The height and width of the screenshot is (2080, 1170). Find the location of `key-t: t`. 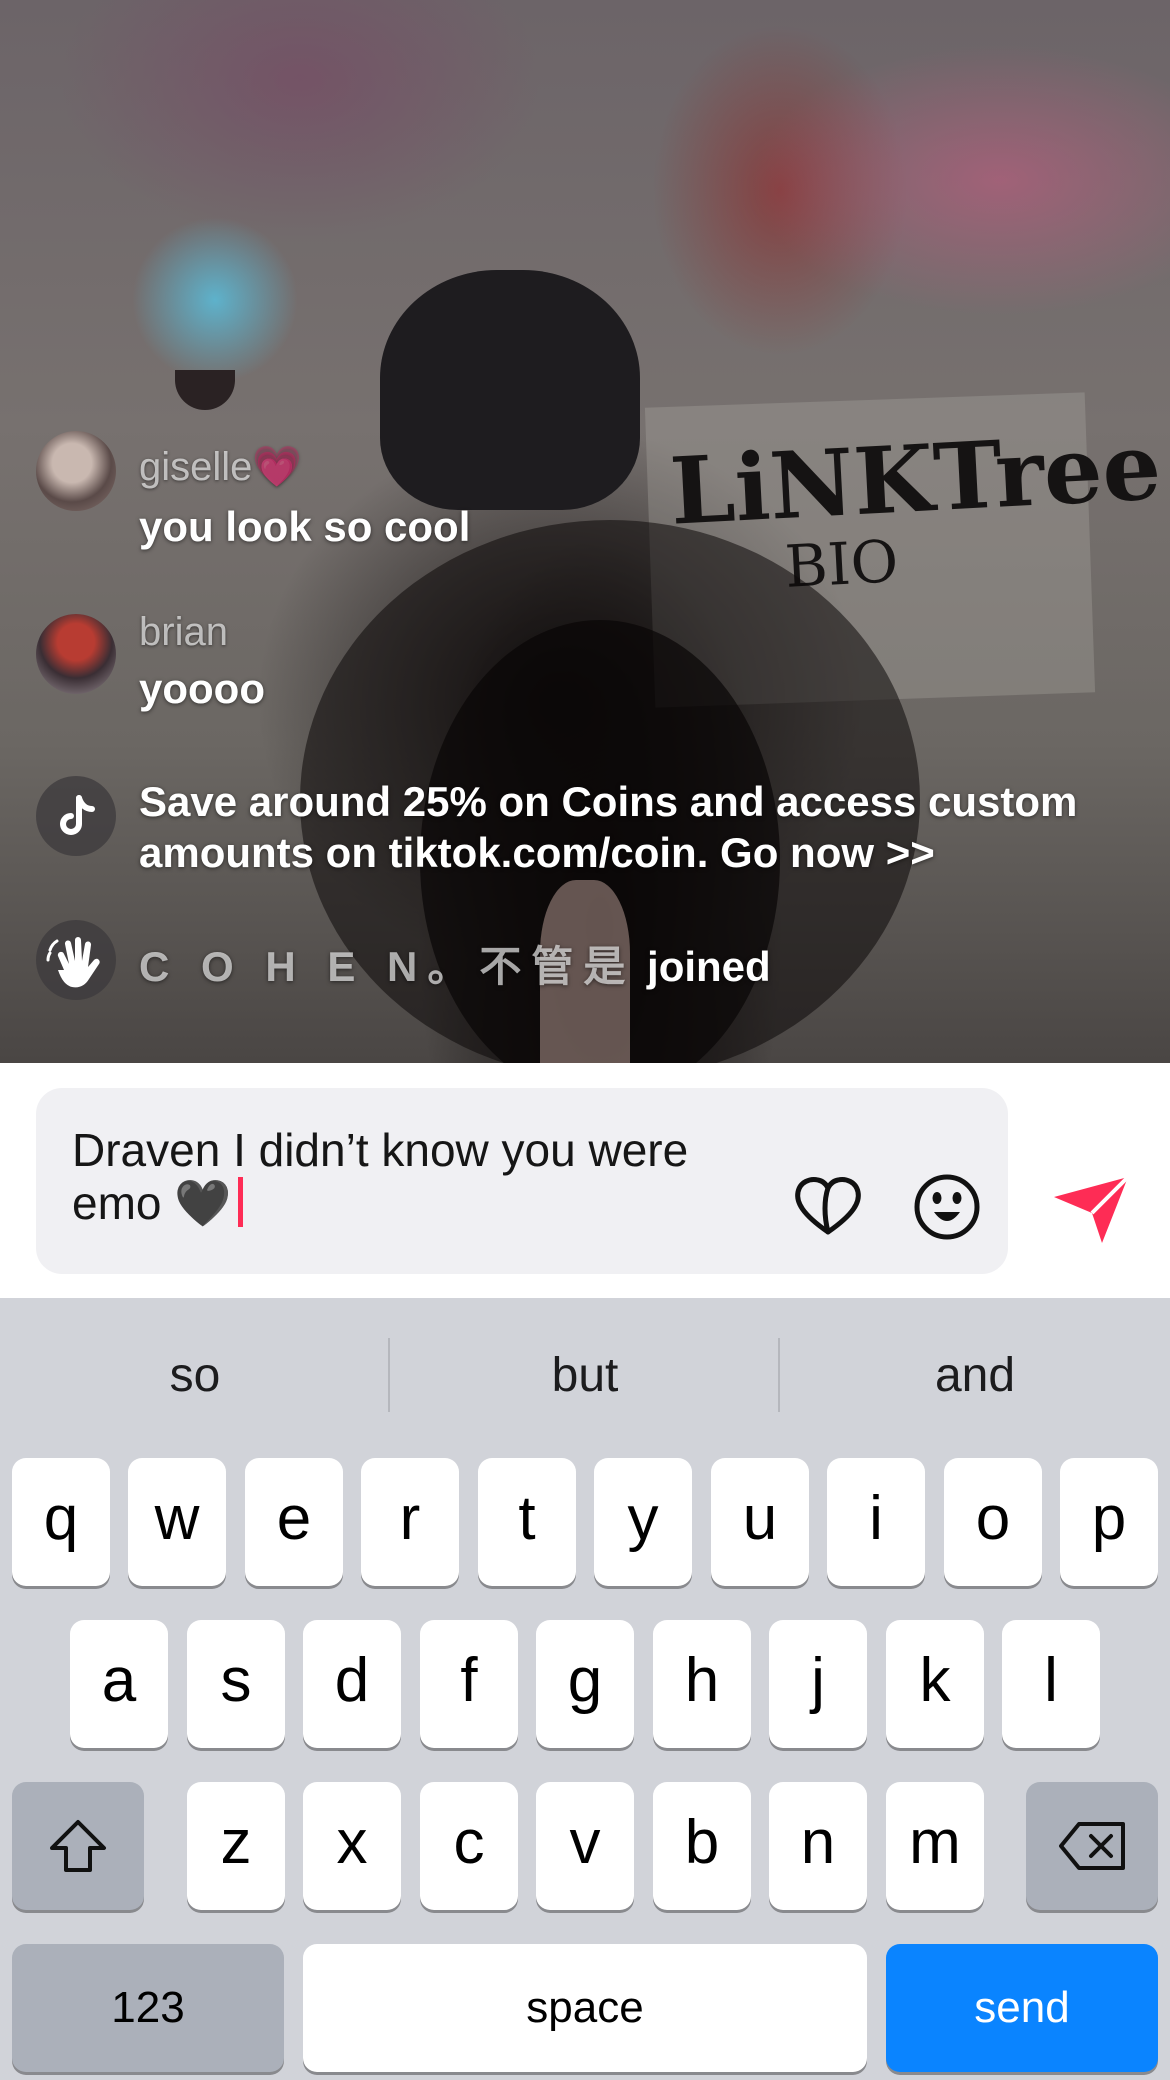

key-t: t is located at coordinates (527, 1522).